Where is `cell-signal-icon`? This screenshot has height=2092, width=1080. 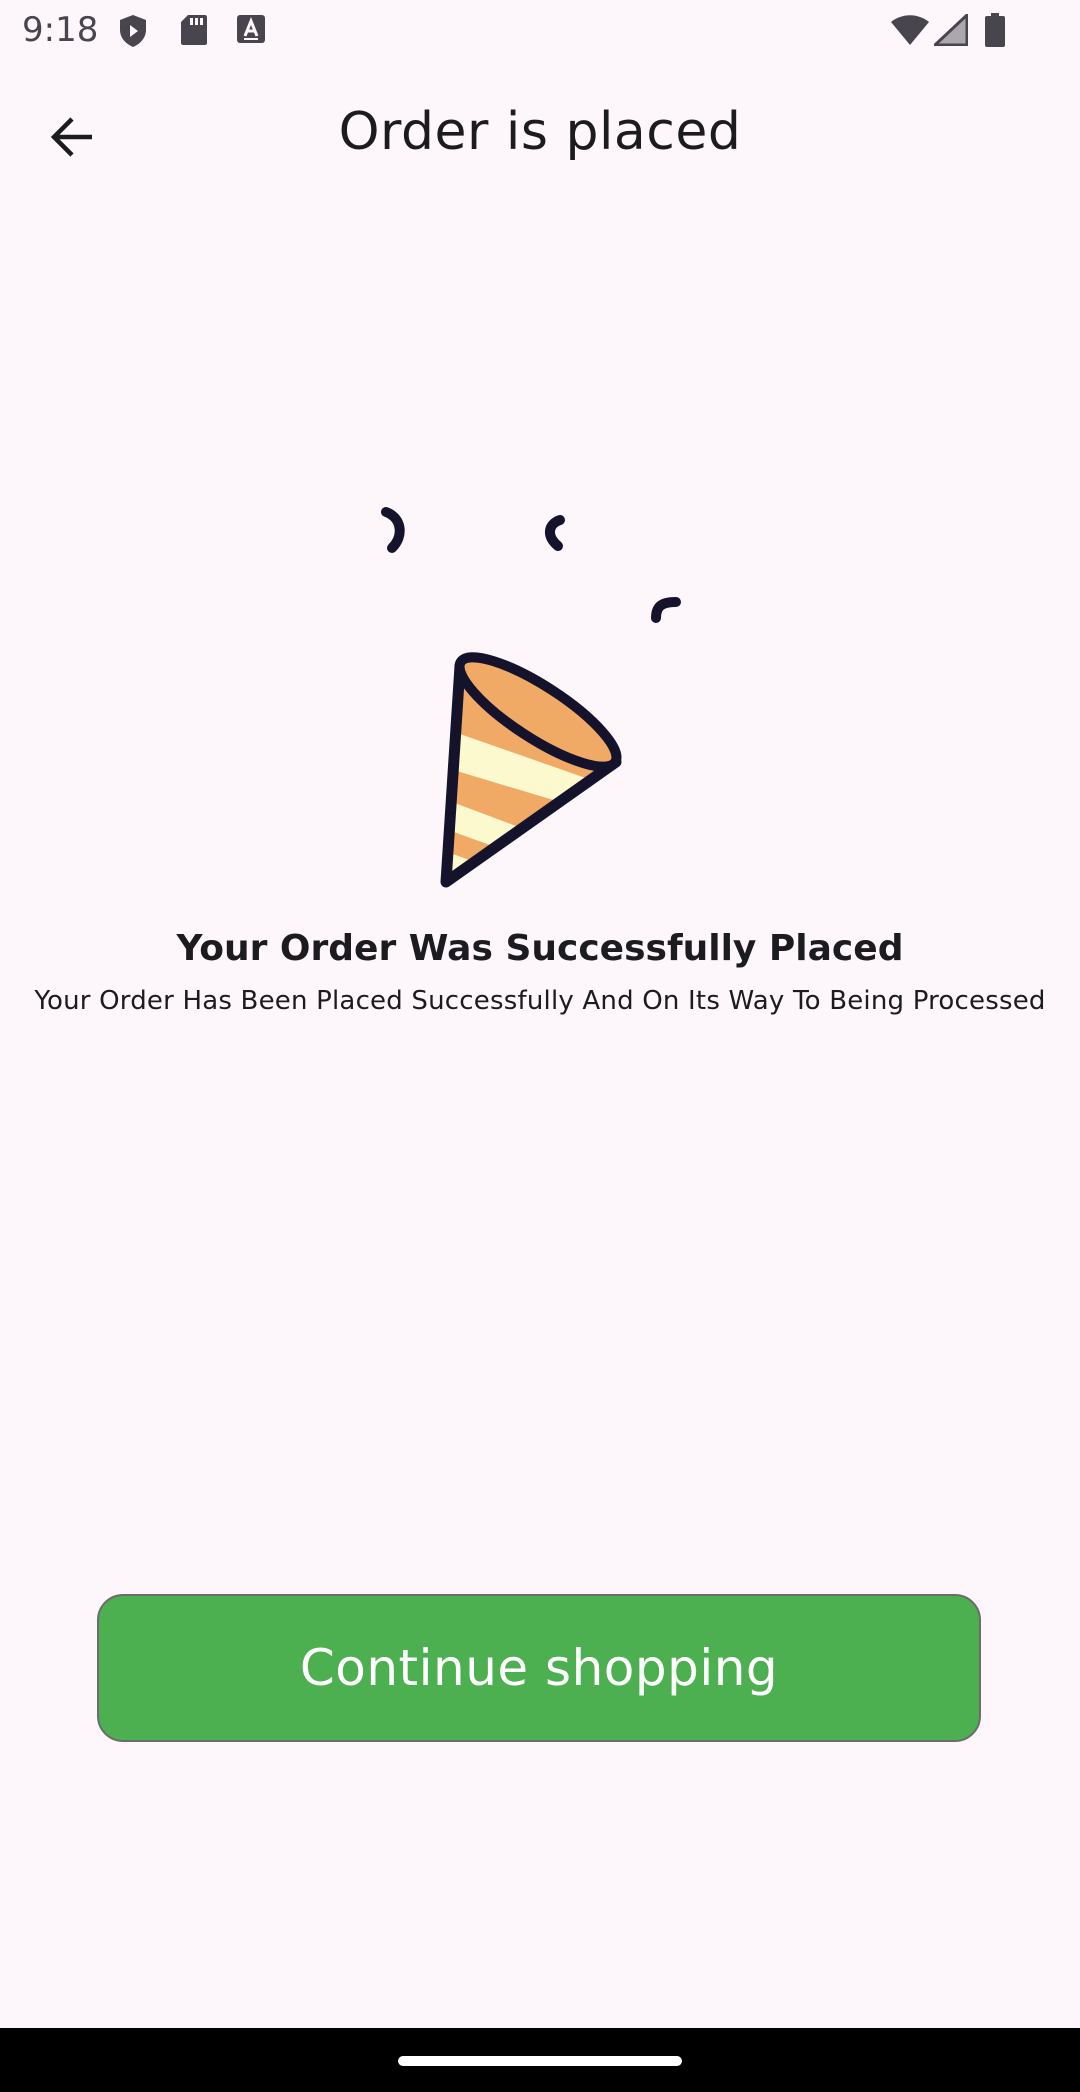 cell-signal-icon is located at coordinates (950, 31).